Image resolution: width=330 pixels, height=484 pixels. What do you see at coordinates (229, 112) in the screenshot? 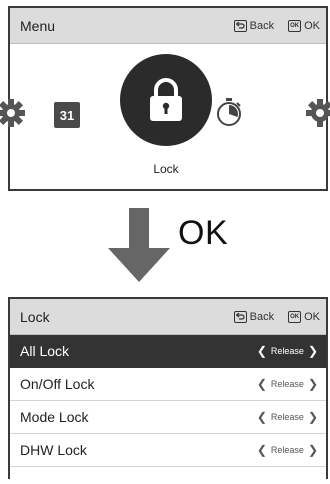
I see `timer-icon` at bounding box center [229, 112].